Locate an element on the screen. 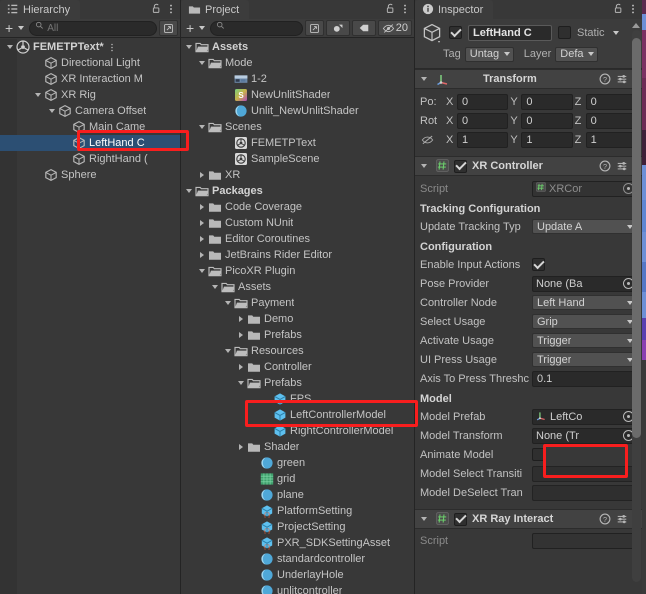 The image size is (646, 594). scale-z-field: 1 is located at coordinates (611, 139).